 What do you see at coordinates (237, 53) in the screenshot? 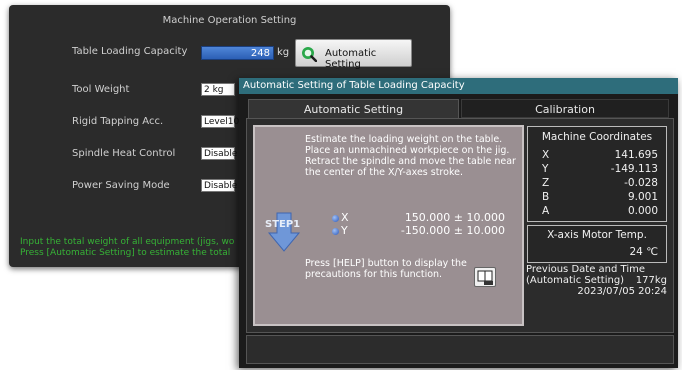
I see `table-loading-capacity-field: 248` at bounding box center [237, 53].